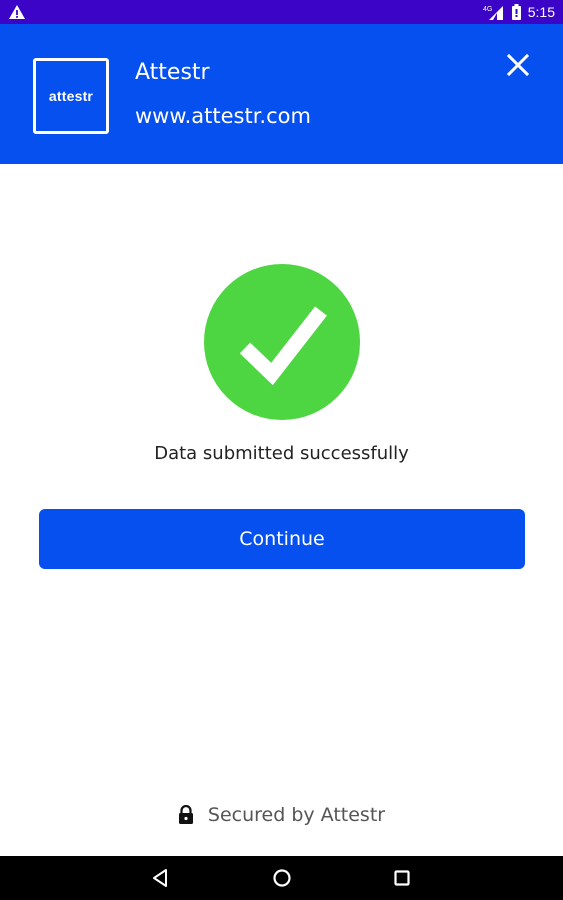  I want to click on status-time: 5:15, so click(541, 12).